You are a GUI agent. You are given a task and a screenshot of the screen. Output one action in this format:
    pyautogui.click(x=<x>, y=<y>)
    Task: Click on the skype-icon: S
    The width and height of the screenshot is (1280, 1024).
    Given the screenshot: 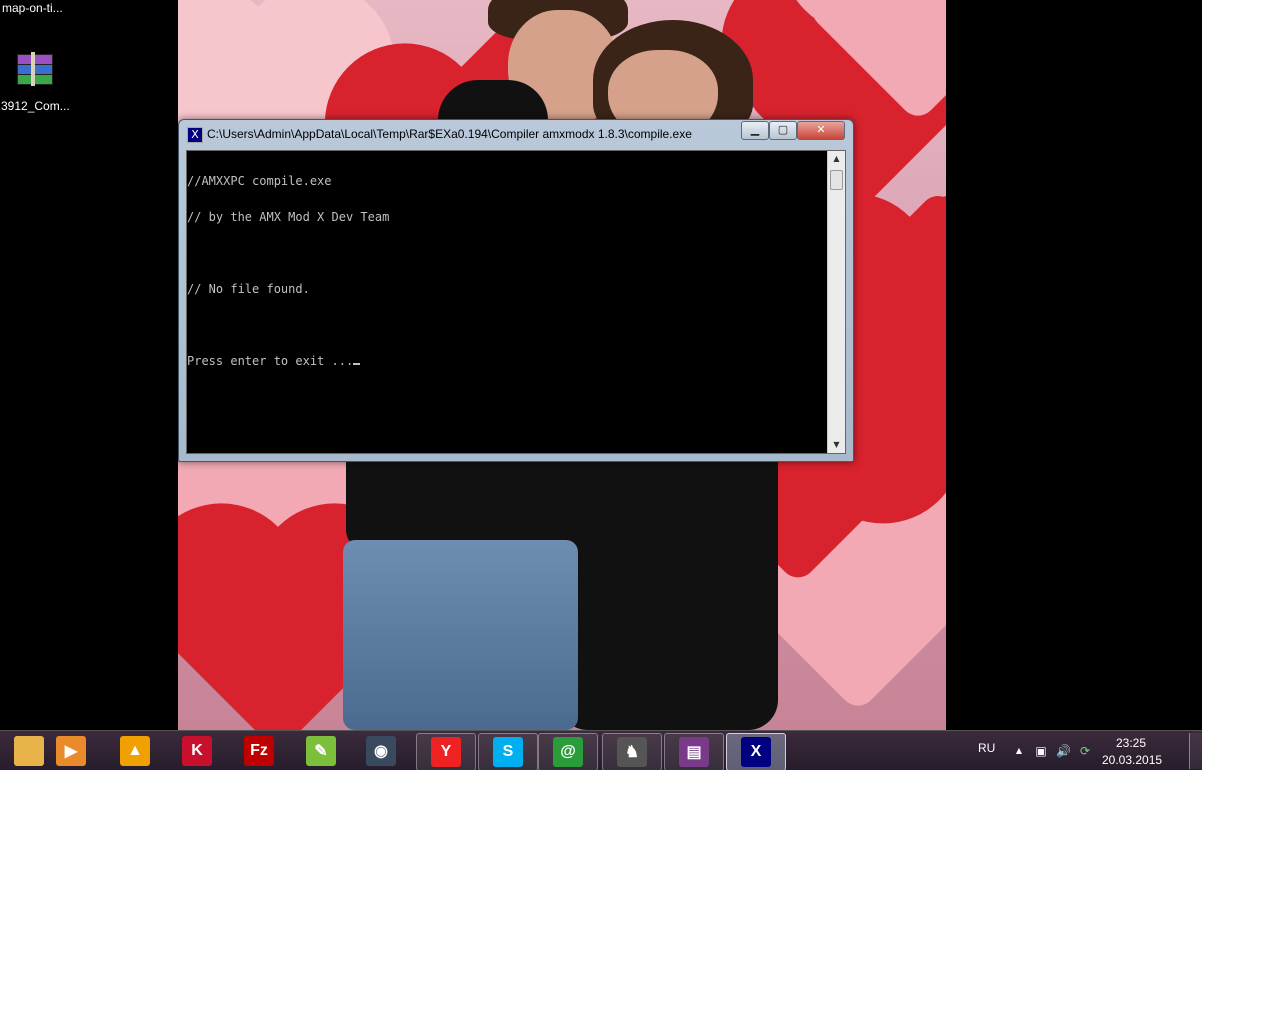 What is the action you would take?
    pyautogui.click(x=508, y=752)
    